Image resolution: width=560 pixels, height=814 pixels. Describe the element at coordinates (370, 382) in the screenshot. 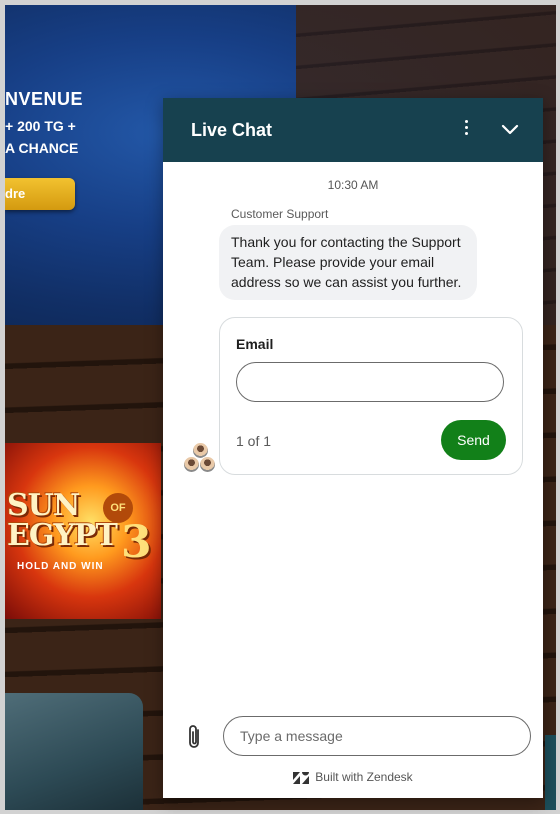

I see `email-field` at that location.